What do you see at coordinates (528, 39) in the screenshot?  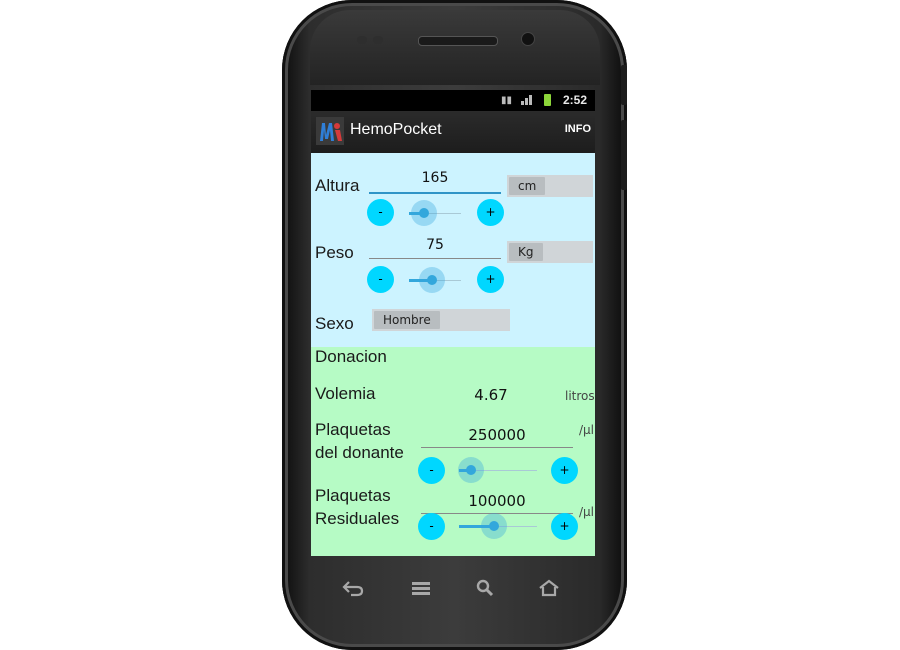 I see `front-camera` at bounding box center [528, 39].